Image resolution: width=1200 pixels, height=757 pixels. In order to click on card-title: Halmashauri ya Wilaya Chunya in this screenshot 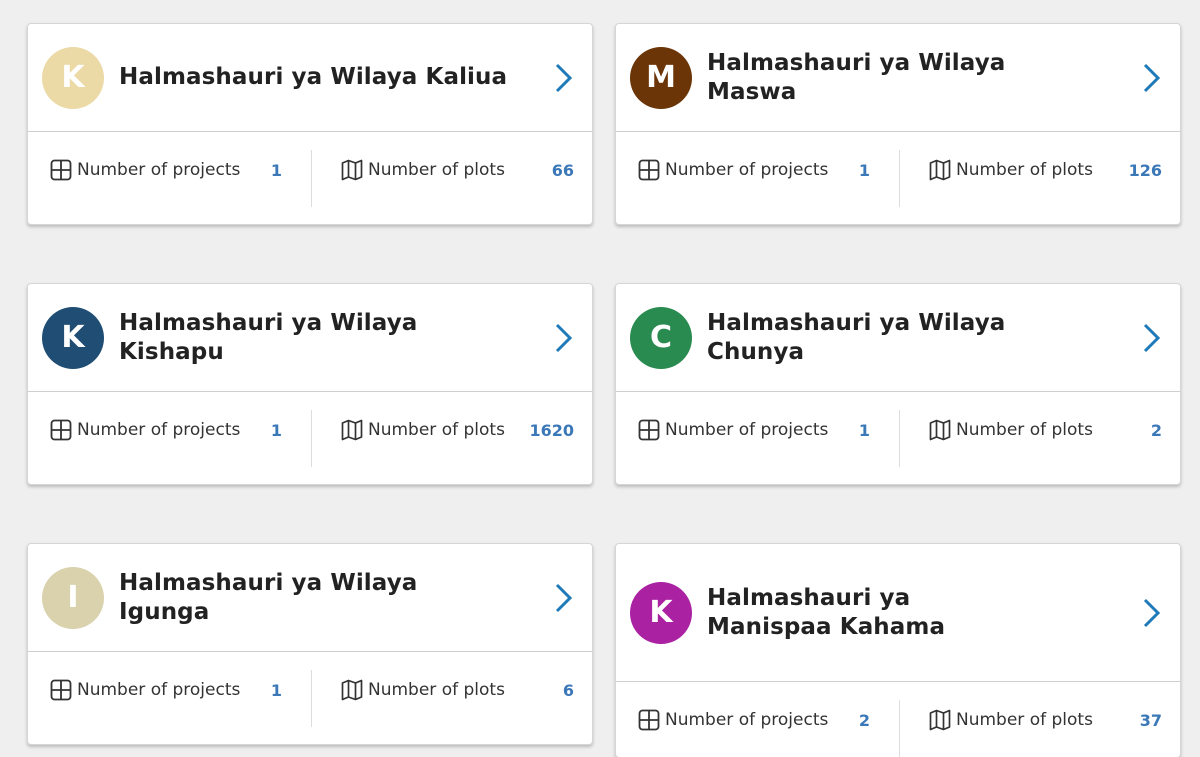, I will do `click(856, 337)`.